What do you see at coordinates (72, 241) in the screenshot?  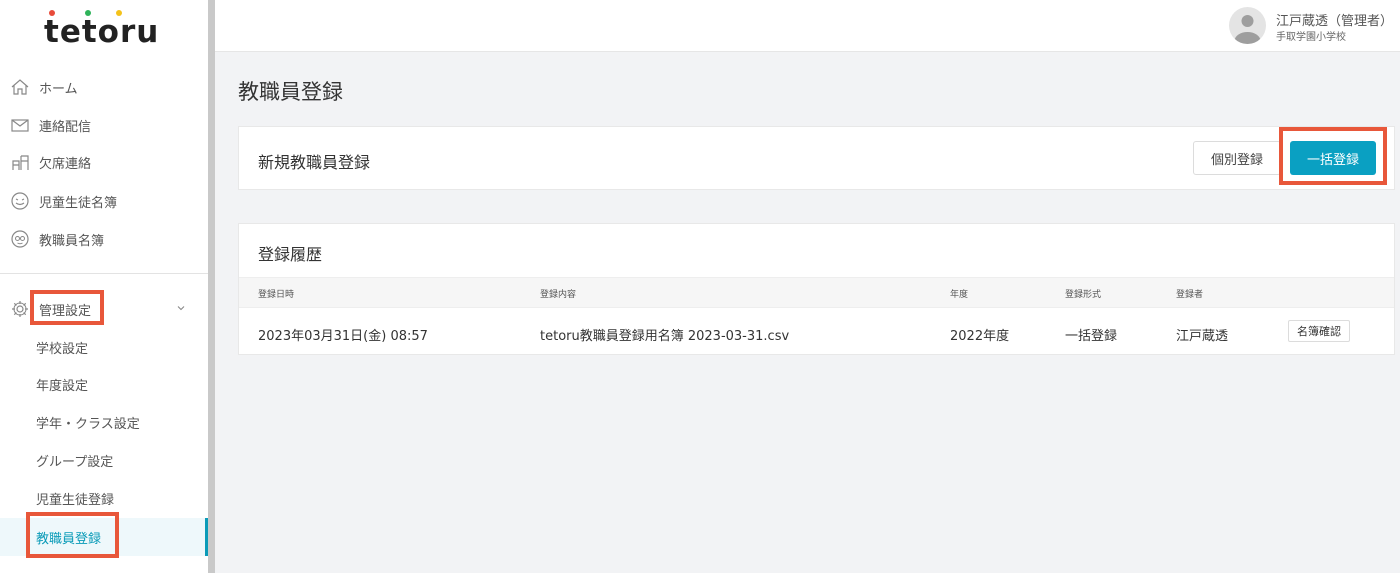 I see `sidebar-item-label: 教職員名簿` at bounding box center [72, 241].